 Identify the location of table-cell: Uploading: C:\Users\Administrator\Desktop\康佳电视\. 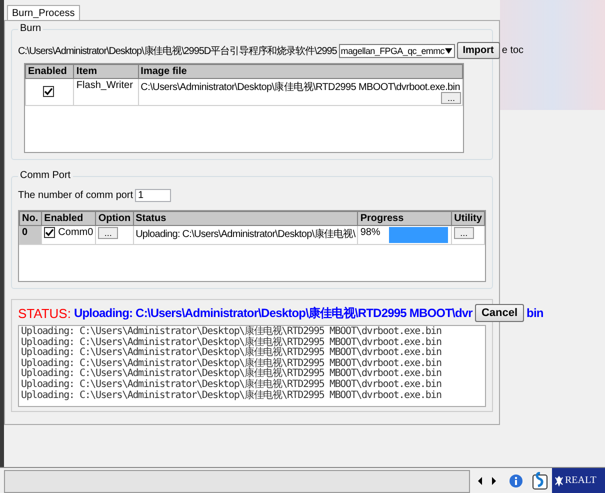
(245, 235).